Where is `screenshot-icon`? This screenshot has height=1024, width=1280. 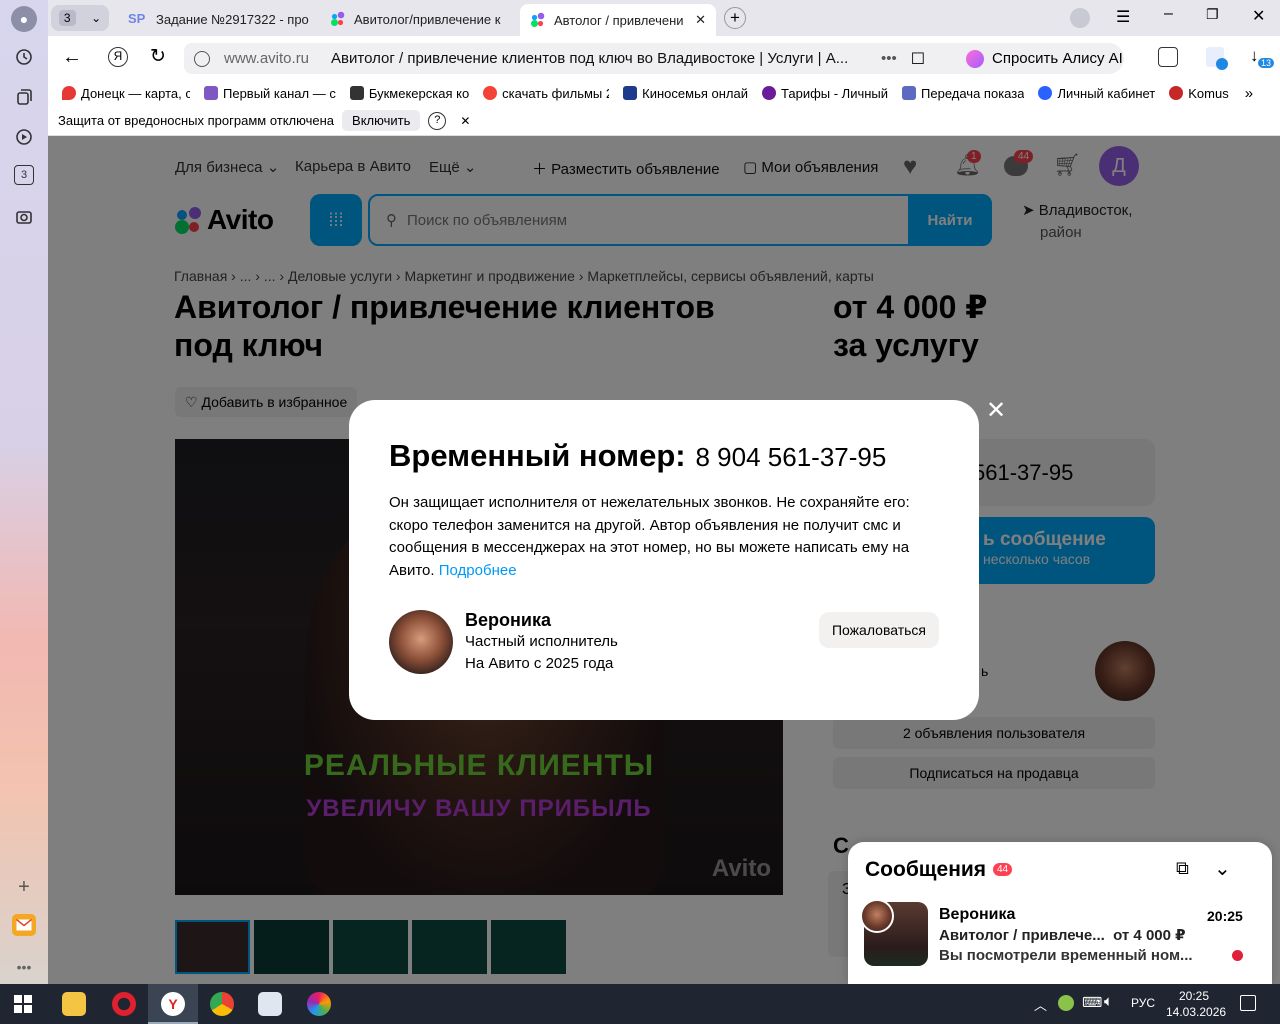
screenshot-icon is located at coordinates (24, 217).